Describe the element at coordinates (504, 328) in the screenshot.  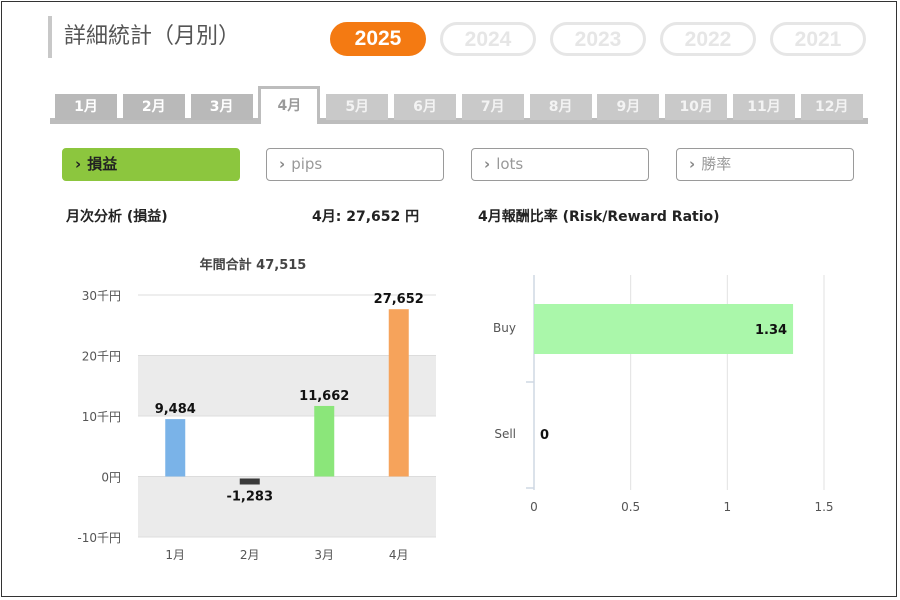
I see `y-tick-label: Buy` at that location.